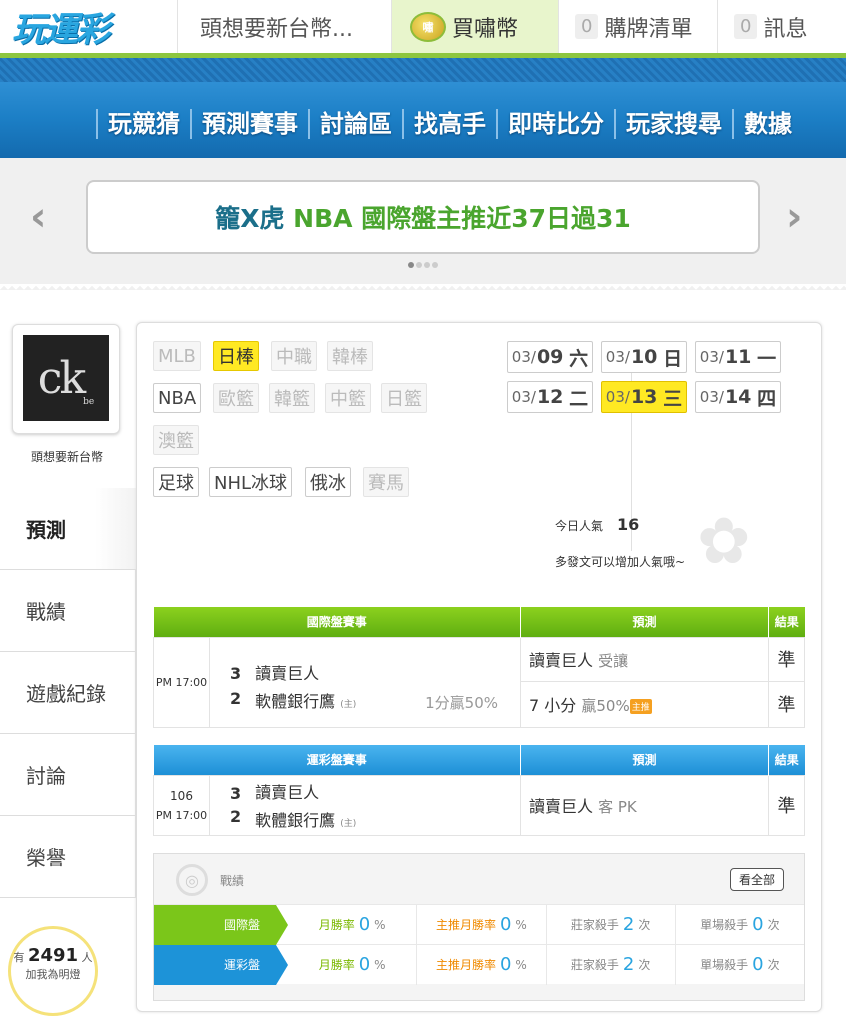  I want to click on sport-chip-jbl: 日籃, so click(404, 398).